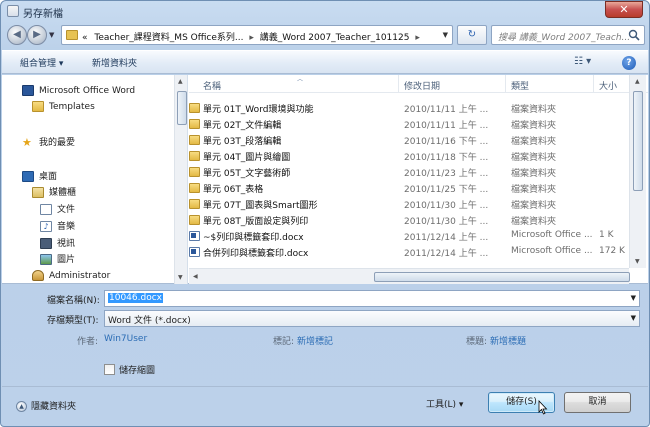 Image resolution: width=650 pixels, height=427 pixels. What do you see at coordinates (21, 406) in the screenshot?
I see `chevron-up-icon: ▲` at bounding box center [21, 406].